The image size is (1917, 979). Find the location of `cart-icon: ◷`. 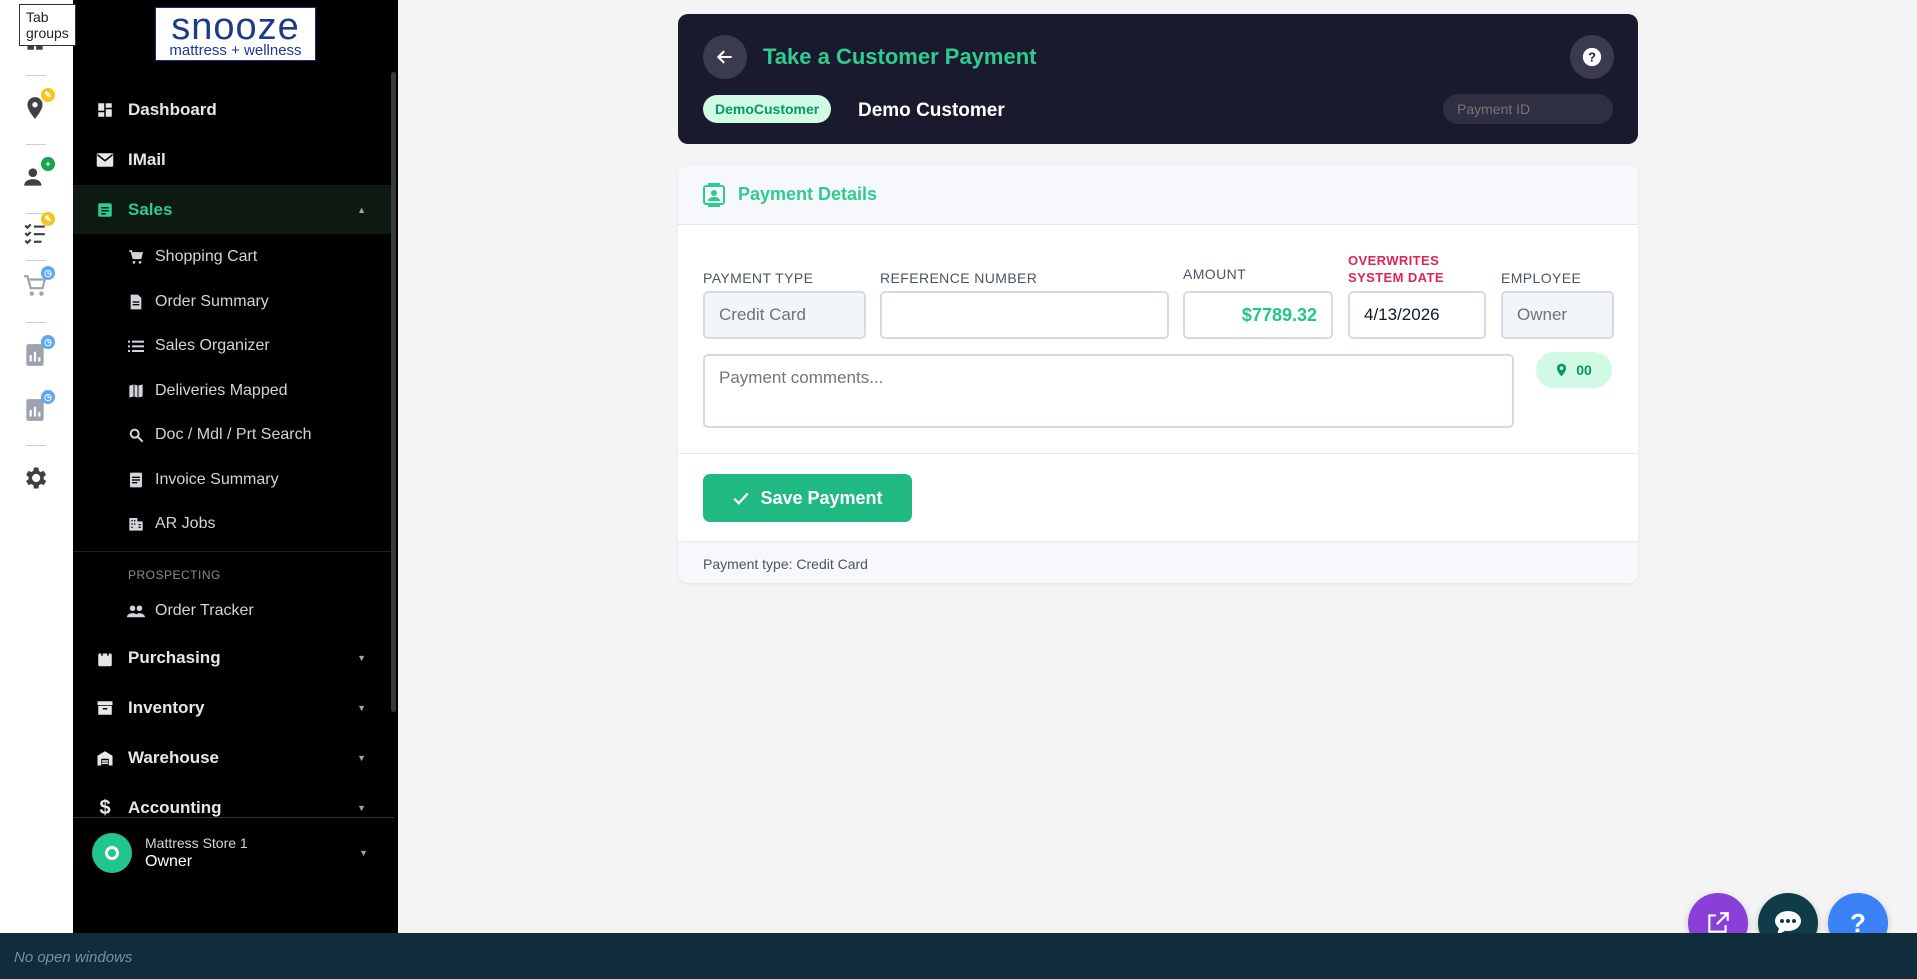

cart-icon: ◷ is located at coordinates (37, 284).